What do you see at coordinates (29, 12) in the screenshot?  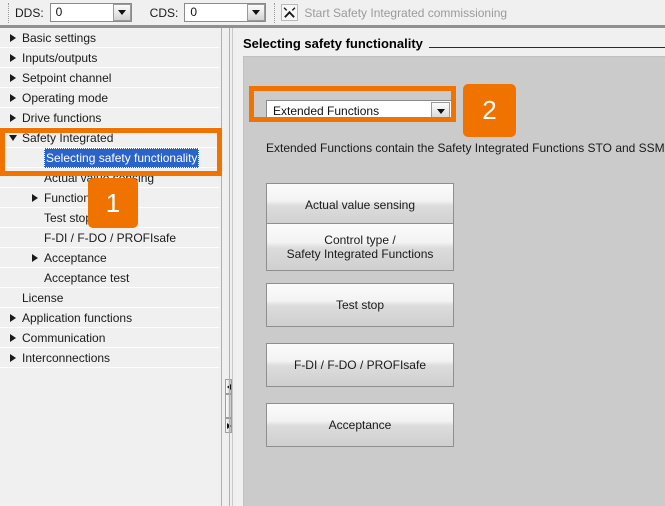 I see `dds-label: DDS:` at bounding box center [29, 12].